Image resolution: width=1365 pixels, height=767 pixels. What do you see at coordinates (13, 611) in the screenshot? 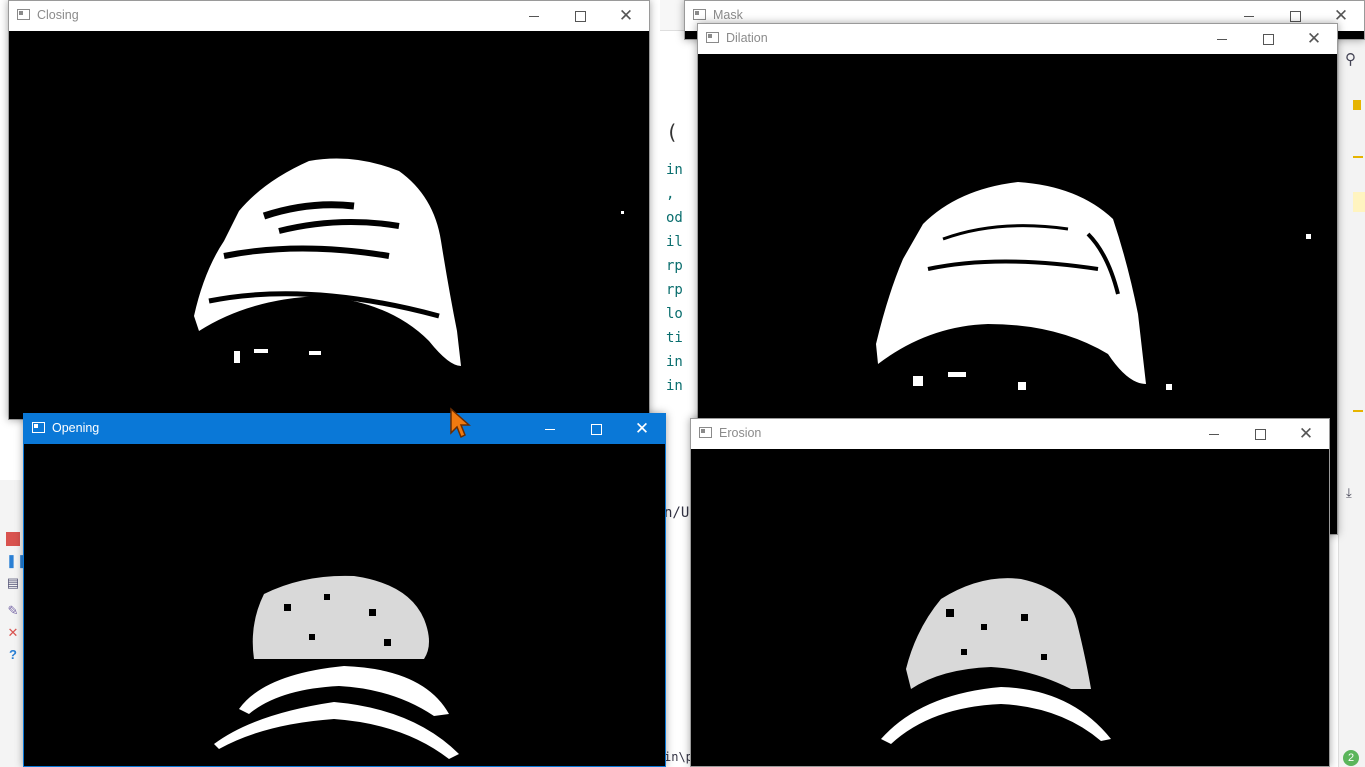
I see `debug-icon: ✎` at bounding box center [13, 611].